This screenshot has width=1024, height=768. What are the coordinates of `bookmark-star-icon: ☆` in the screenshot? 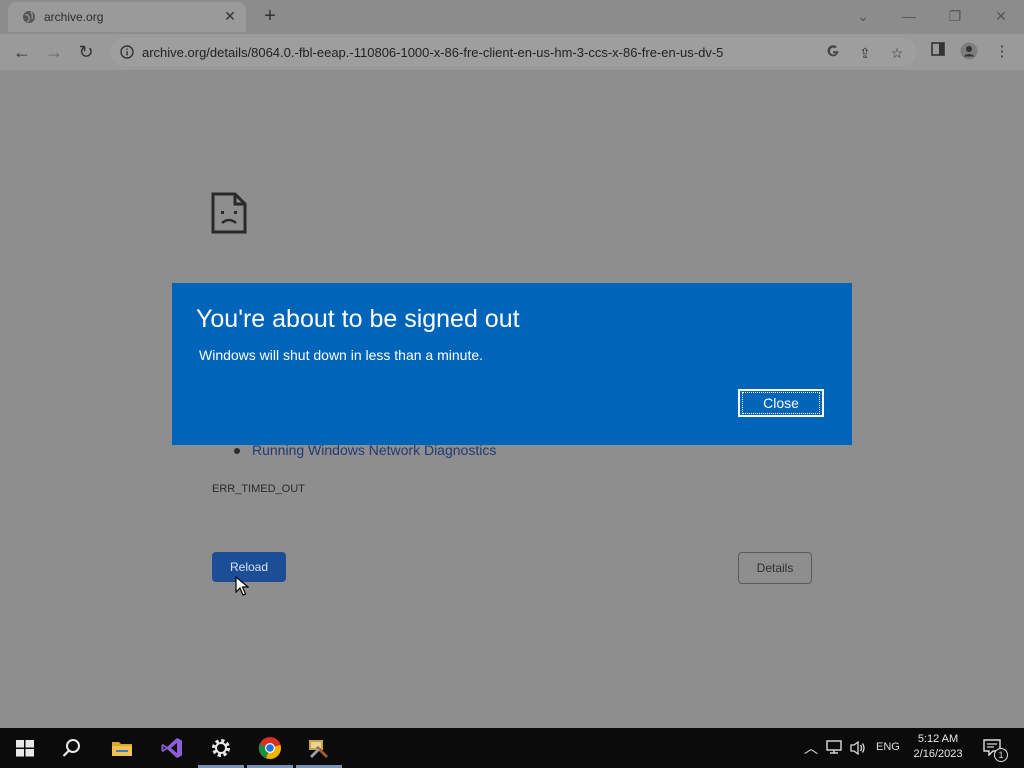 It's located at (897, 53).